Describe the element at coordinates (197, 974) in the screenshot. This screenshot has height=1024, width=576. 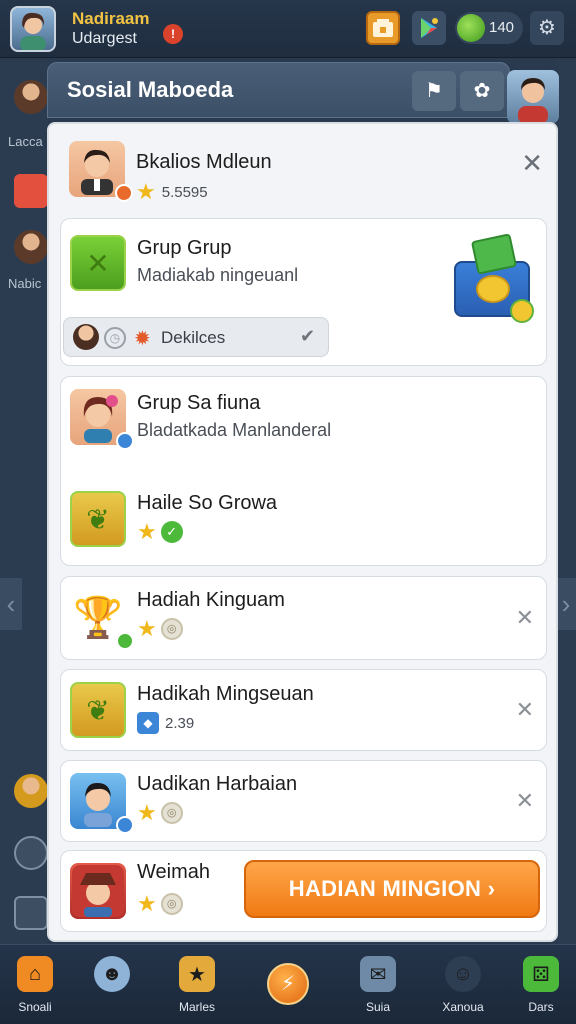
I see `market-icon: ★` at that location.